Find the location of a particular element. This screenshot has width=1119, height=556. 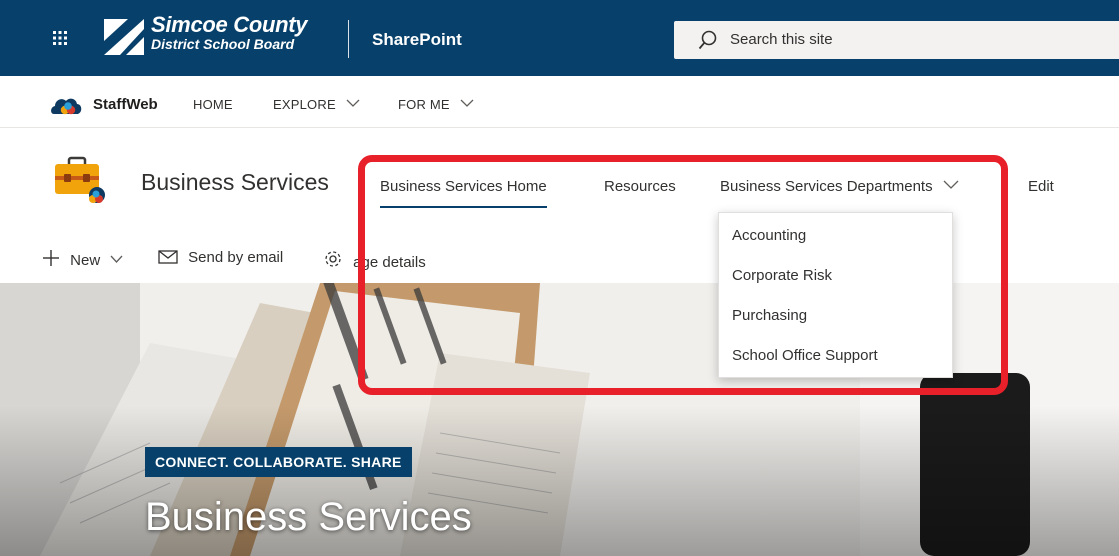

briefcase-site-logo-icon is located at coordinates (83, 182).